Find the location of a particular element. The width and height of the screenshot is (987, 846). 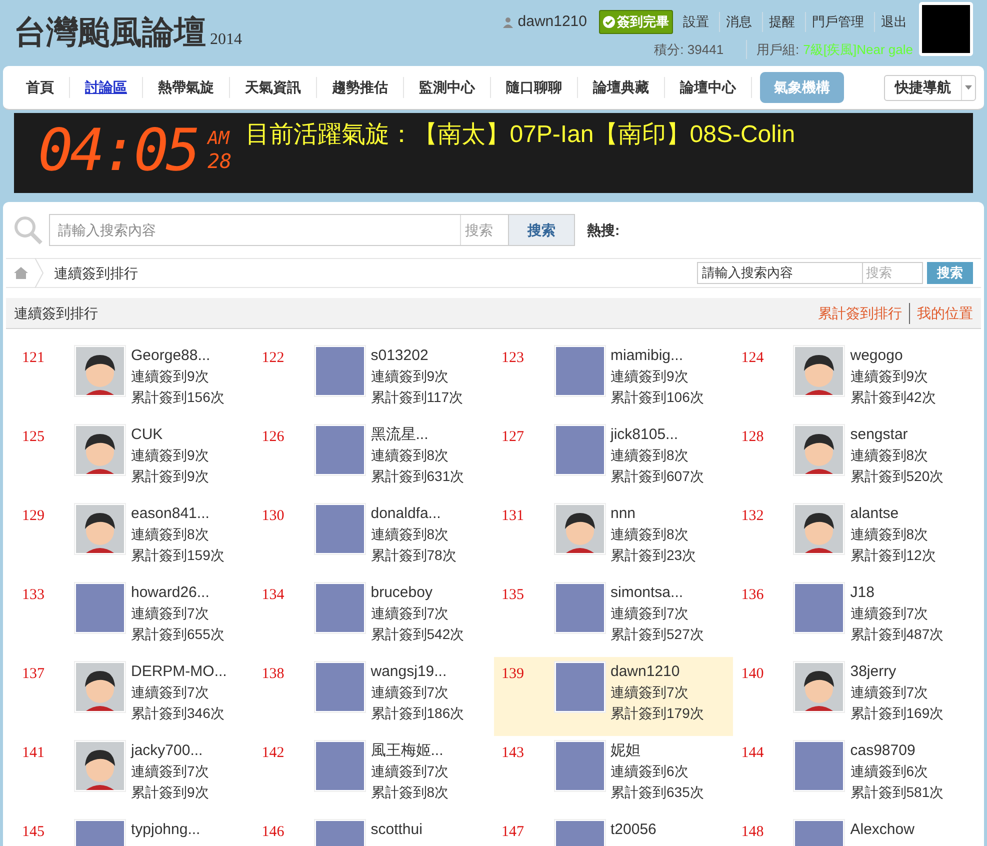

rank-number: 132 is located at coordinates (752, 516).